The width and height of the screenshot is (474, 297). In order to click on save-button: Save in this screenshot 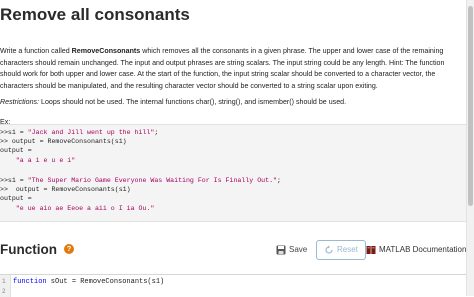, I will do `click(291, 250)`.